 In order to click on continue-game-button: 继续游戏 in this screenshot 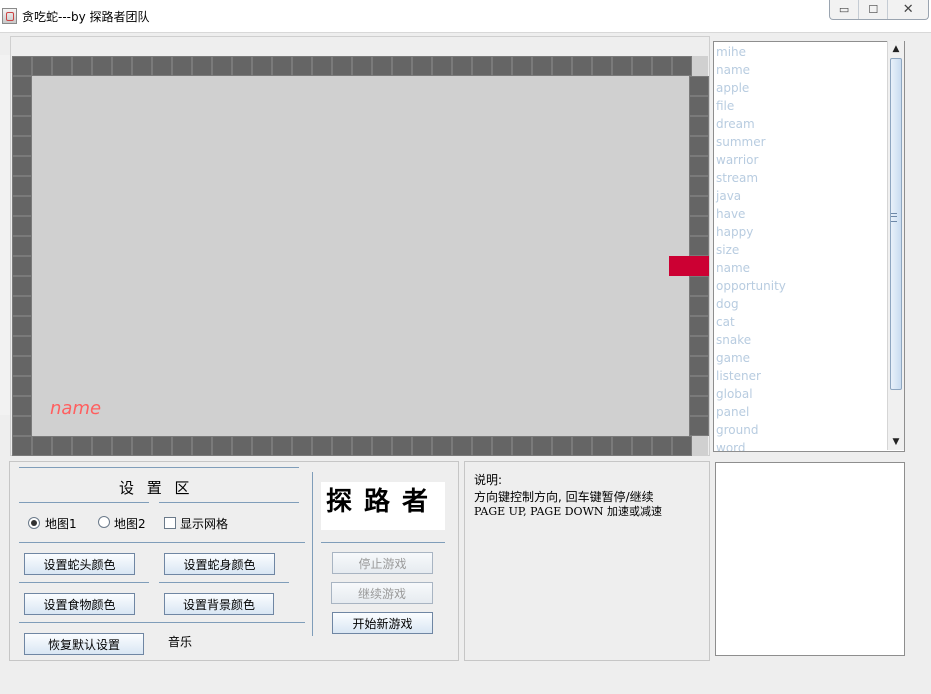, I will do `click(382, 593)`.